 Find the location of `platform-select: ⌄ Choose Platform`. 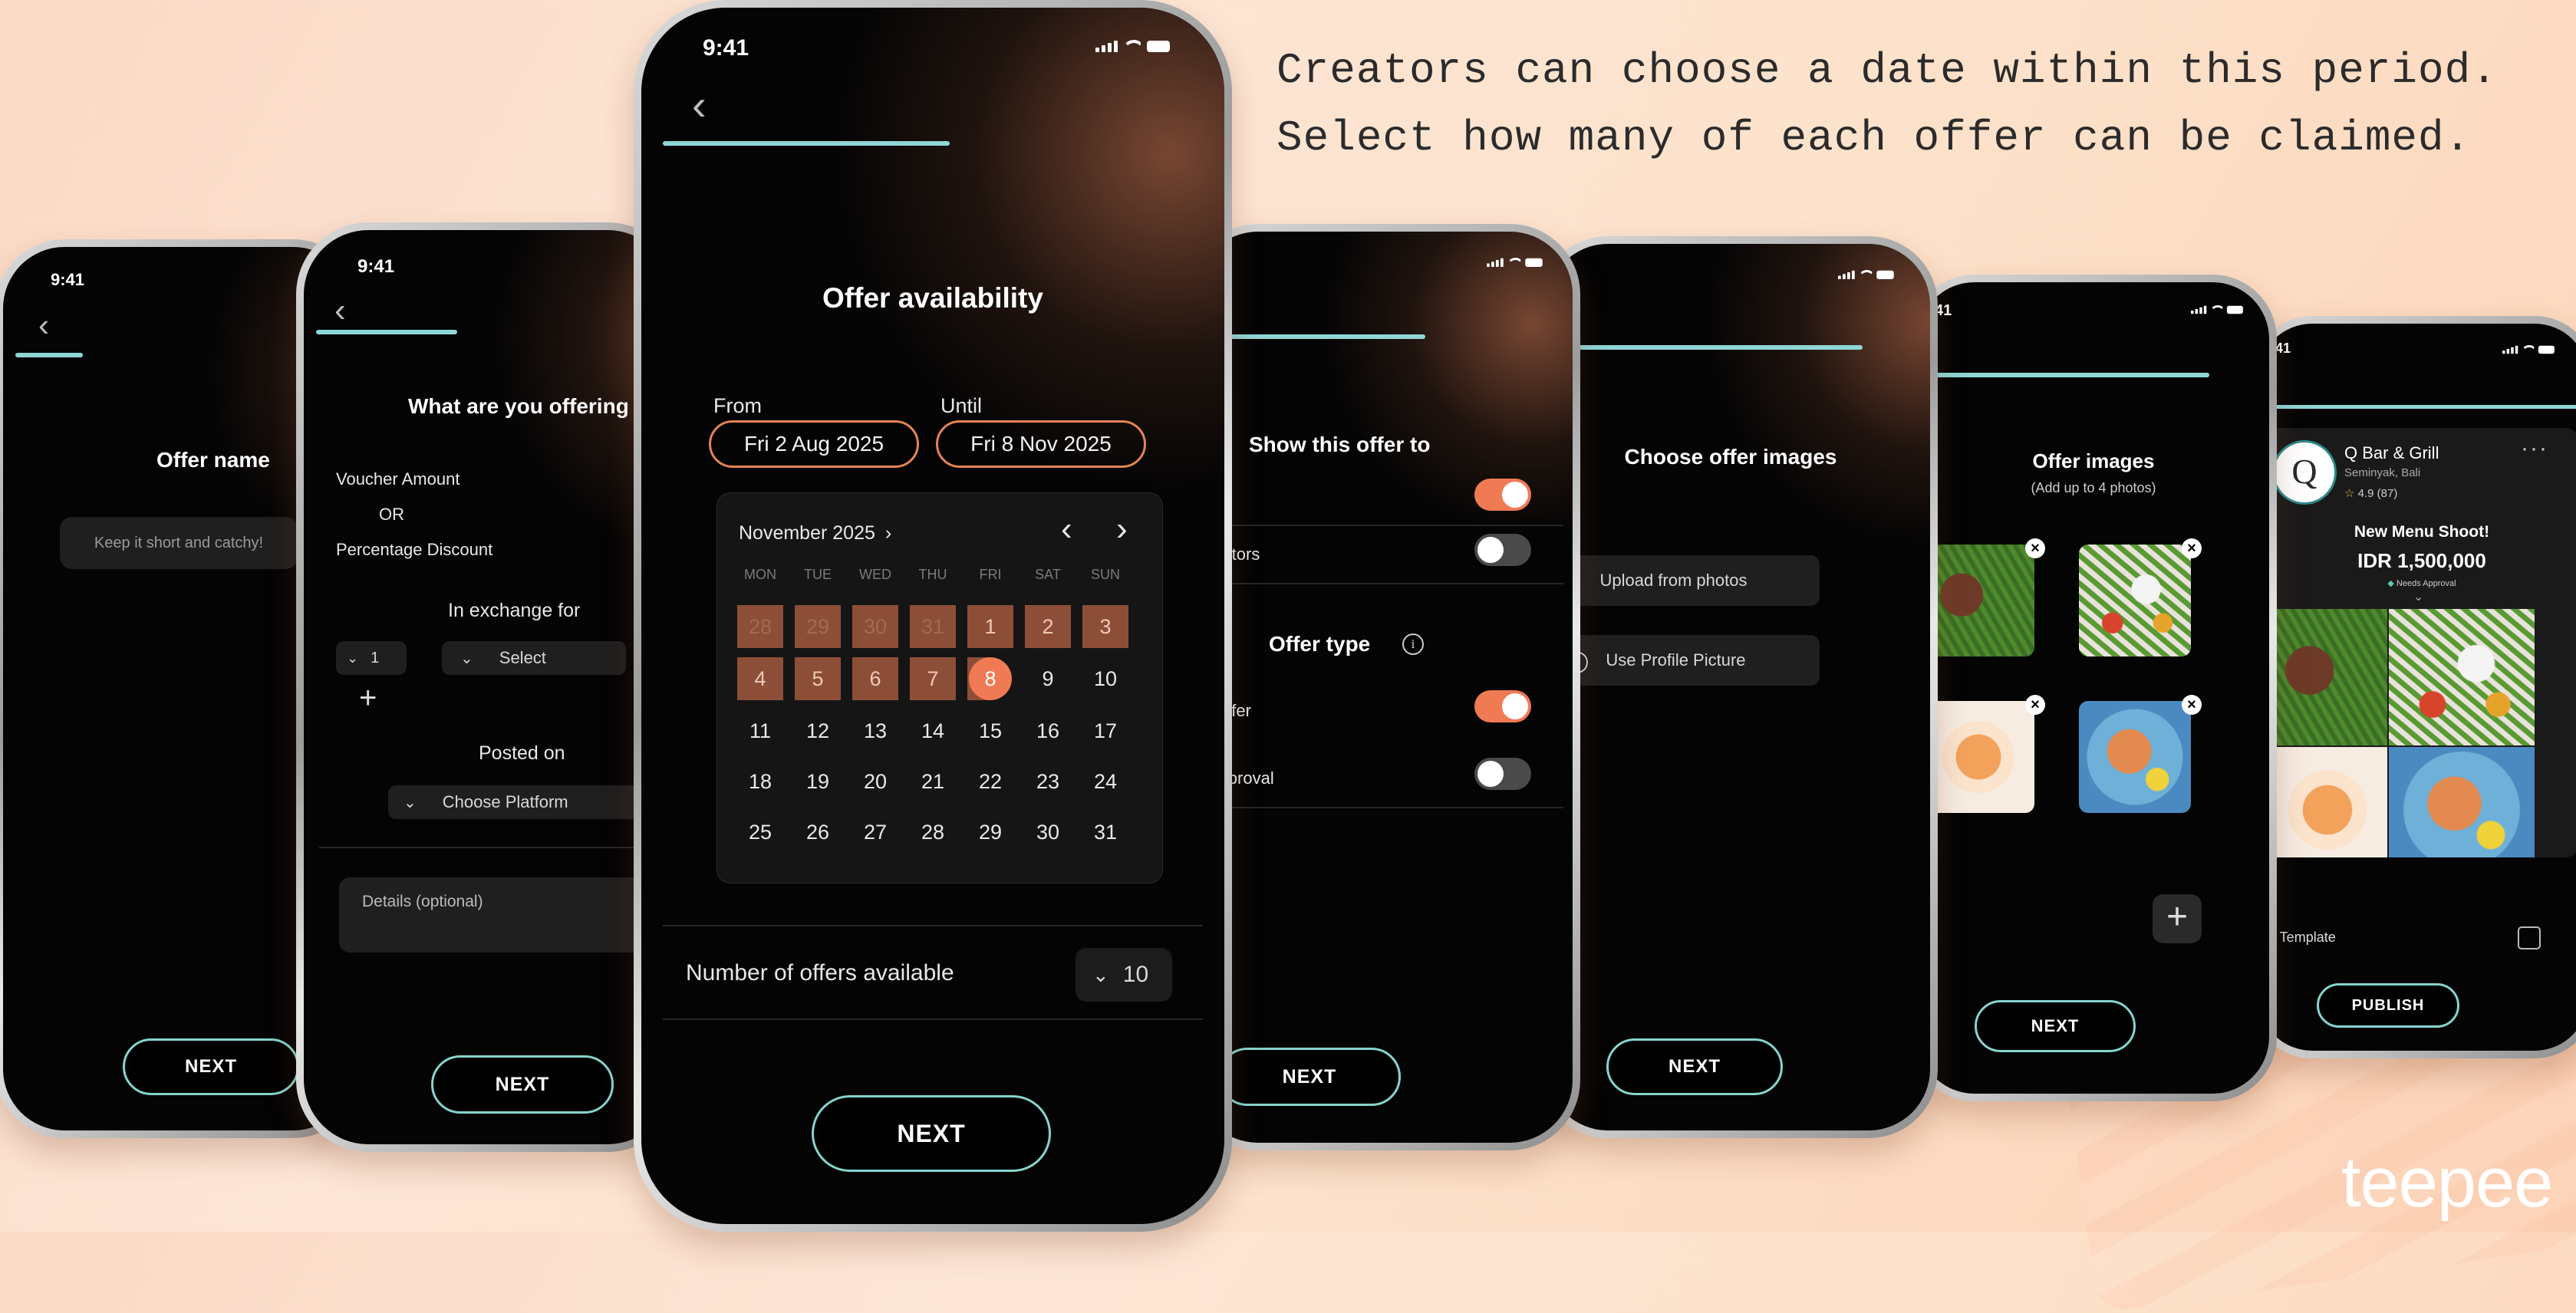

platform-select: ⌄ Choose Platform is located at coordinates (514, 802).